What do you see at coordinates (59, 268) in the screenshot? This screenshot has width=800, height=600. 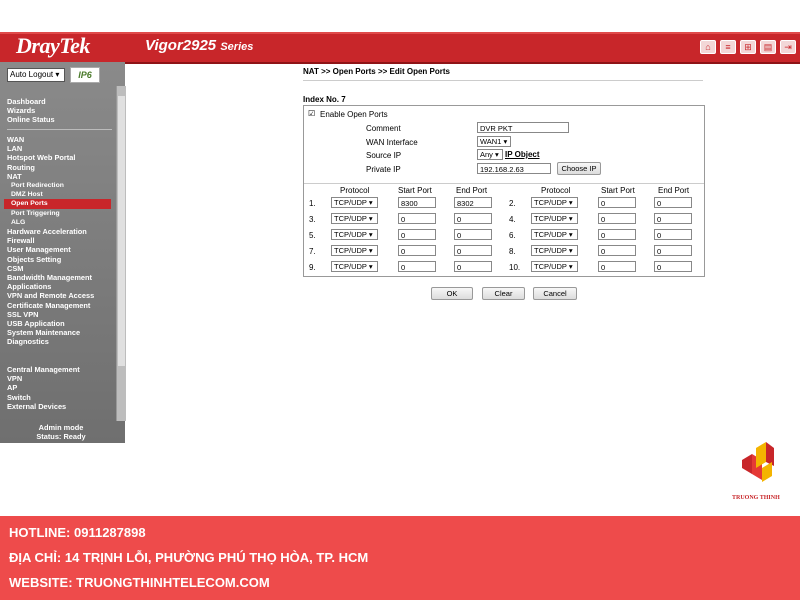 I see `sidebar-item-csm: CSM` at bounding box center [59, 268].